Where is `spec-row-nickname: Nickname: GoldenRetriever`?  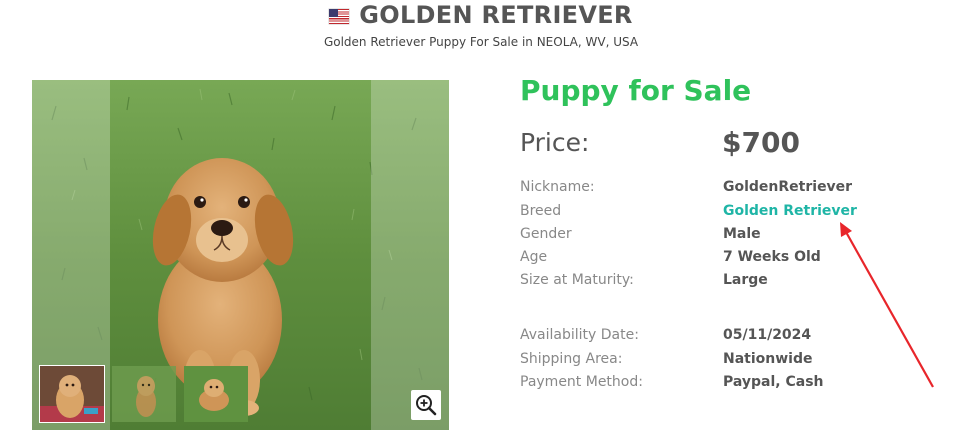 spec-row-nickname: Nickname: GoldenRetriever is located at coordinates (730, 189).